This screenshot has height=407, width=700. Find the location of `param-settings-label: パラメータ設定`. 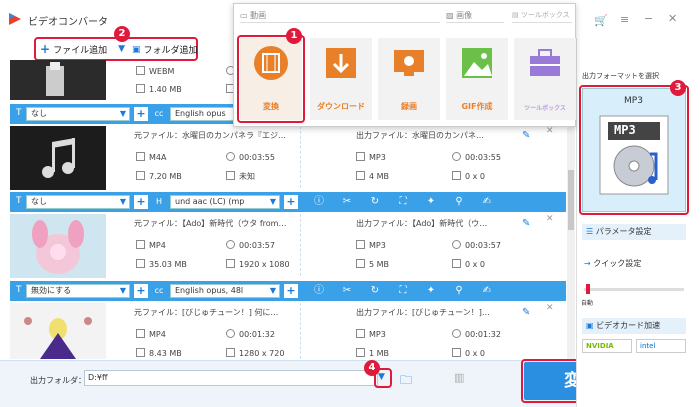

param-settings-label: パラメータ設定 is located at coordinates (623, 231).